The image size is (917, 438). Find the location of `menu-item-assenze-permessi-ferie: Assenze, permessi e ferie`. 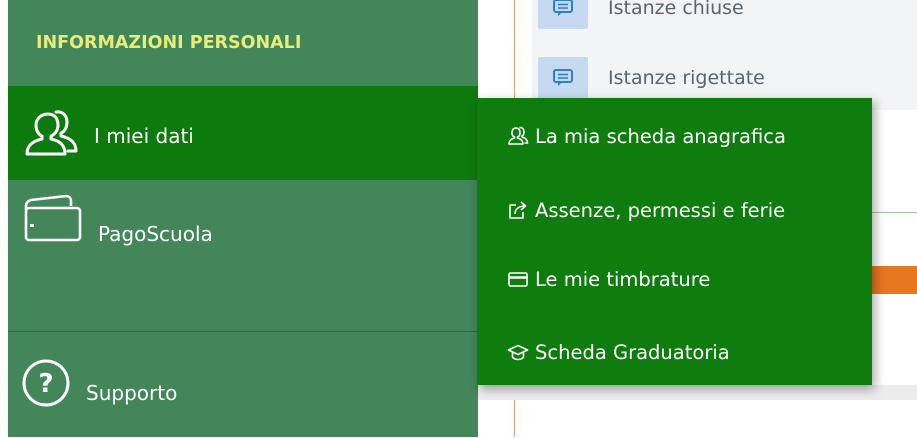

menu-item-assenze-permessi-ferie: Assenze, permessi e ferie is located at coordinates (674, 210).